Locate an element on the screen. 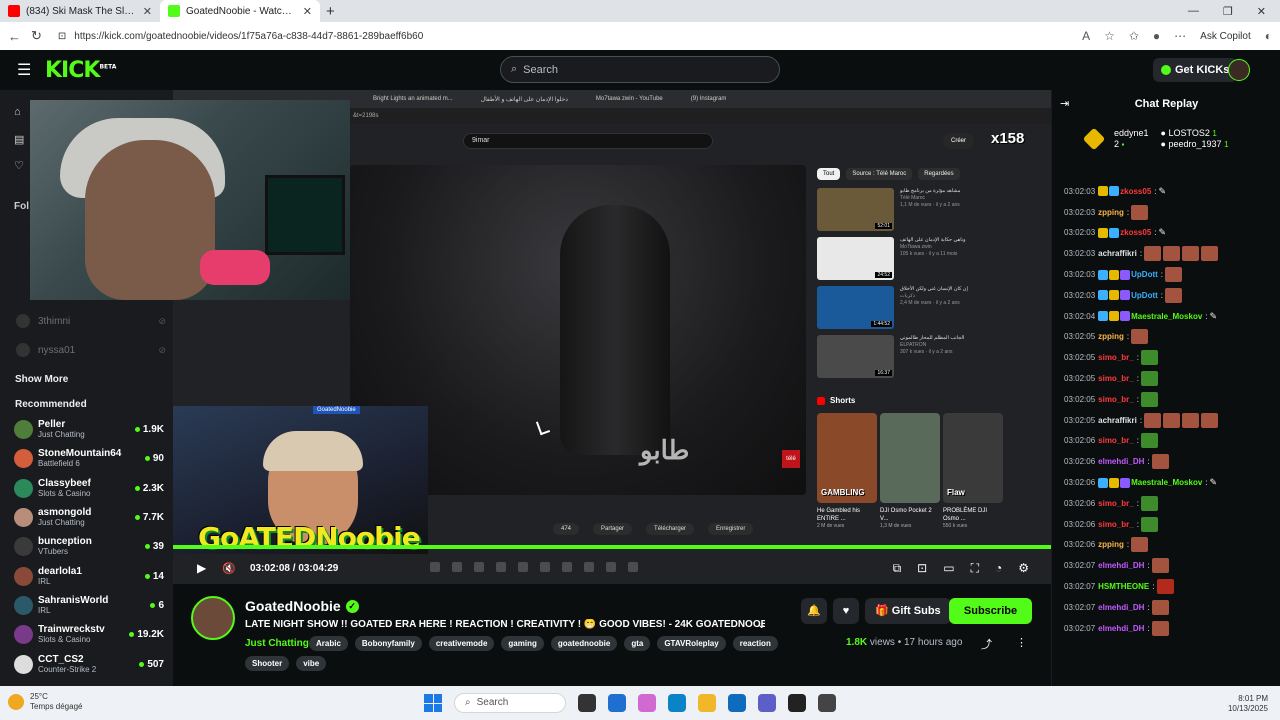  browse-icon: ▤ is located at coordinates (21, 140).